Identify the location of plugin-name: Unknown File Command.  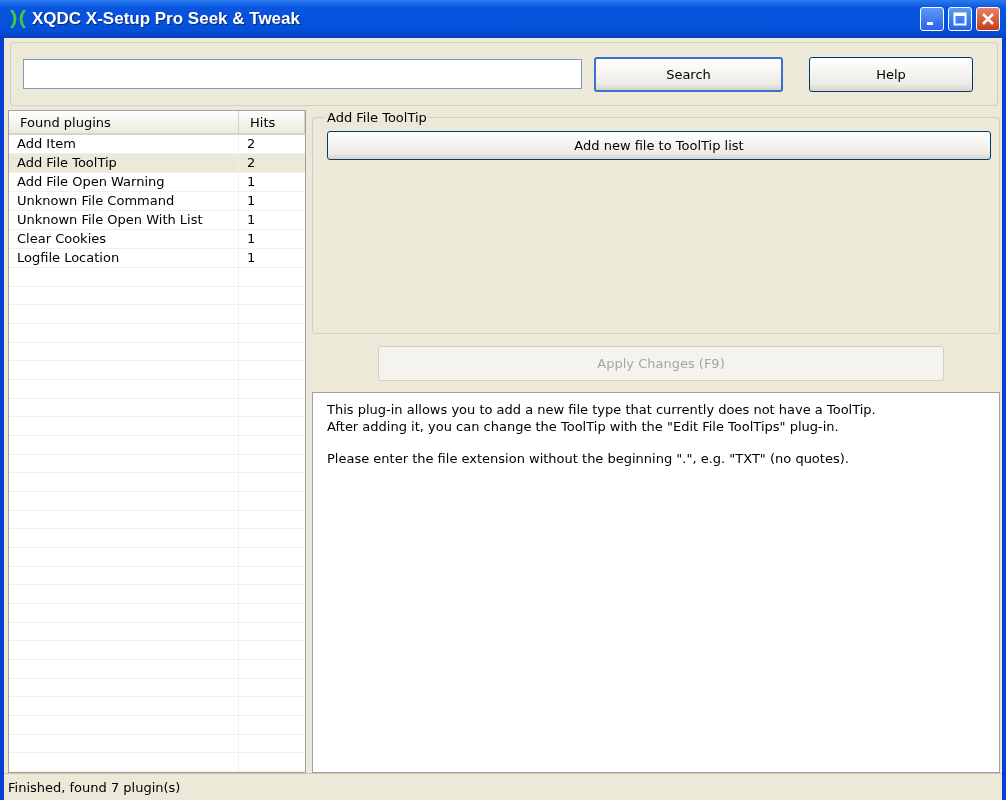
(124, 201).